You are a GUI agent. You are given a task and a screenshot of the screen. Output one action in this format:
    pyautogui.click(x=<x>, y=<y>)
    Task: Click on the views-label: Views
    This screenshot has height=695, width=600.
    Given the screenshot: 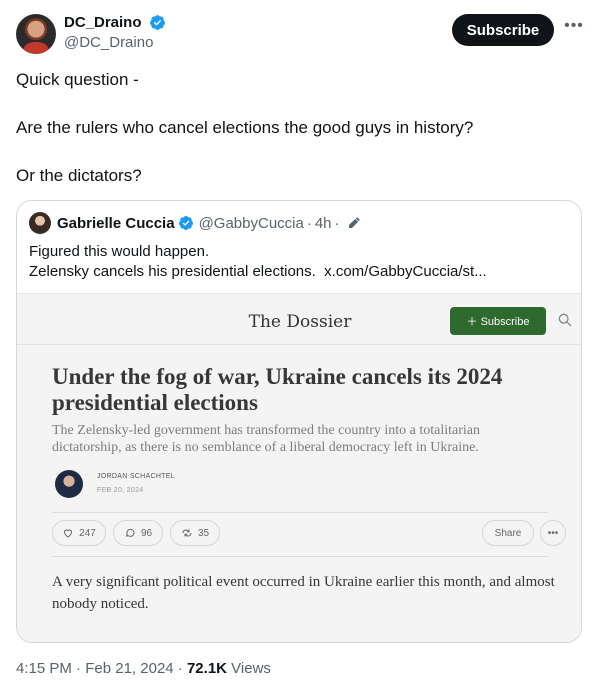 What is the action you would take?
    pyautogui.click(x=251, y=668)
    